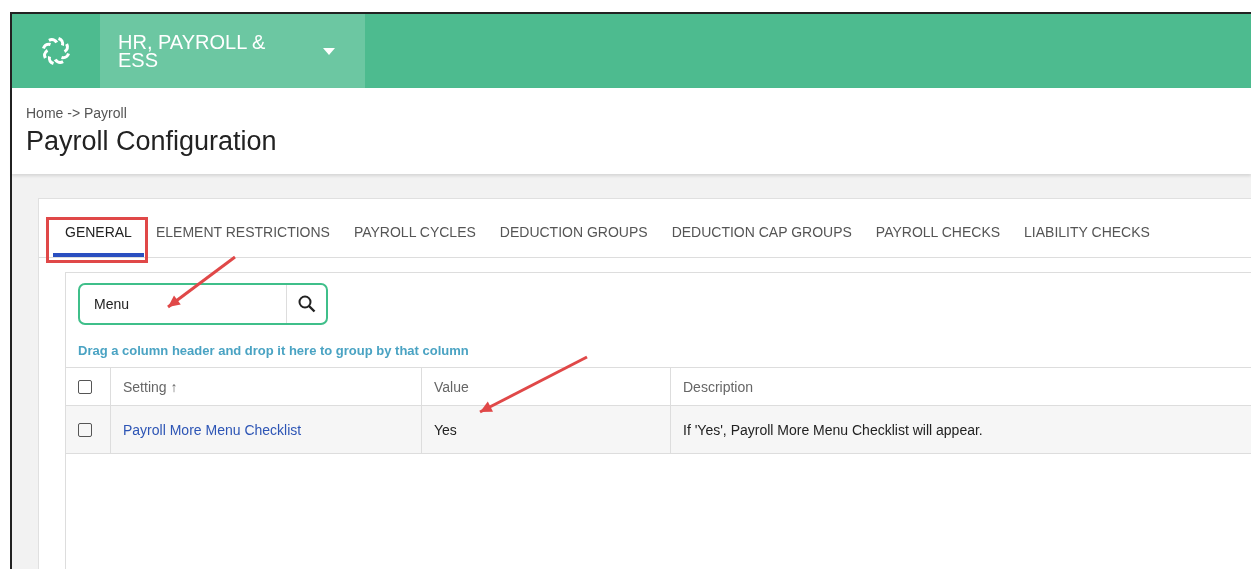  I want to click on logo-icon, so click(56, 51).